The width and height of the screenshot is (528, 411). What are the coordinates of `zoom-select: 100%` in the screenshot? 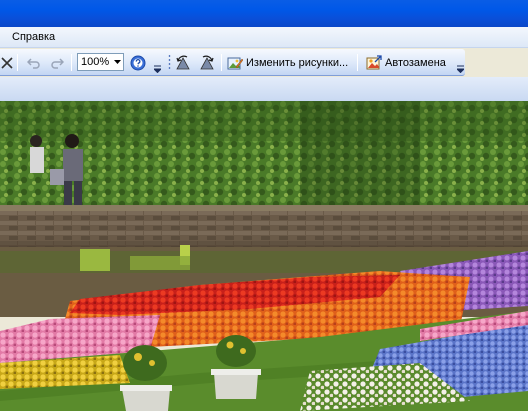 It's located at (100, 62).